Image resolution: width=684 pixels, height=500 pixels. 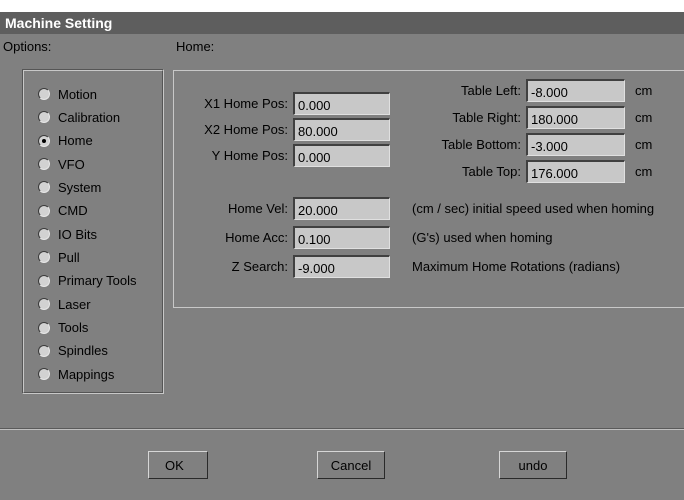 What do you see at coordinates (575, 117) in the screenshot?
I see `table-right-input` at bounding box center [575, 117].